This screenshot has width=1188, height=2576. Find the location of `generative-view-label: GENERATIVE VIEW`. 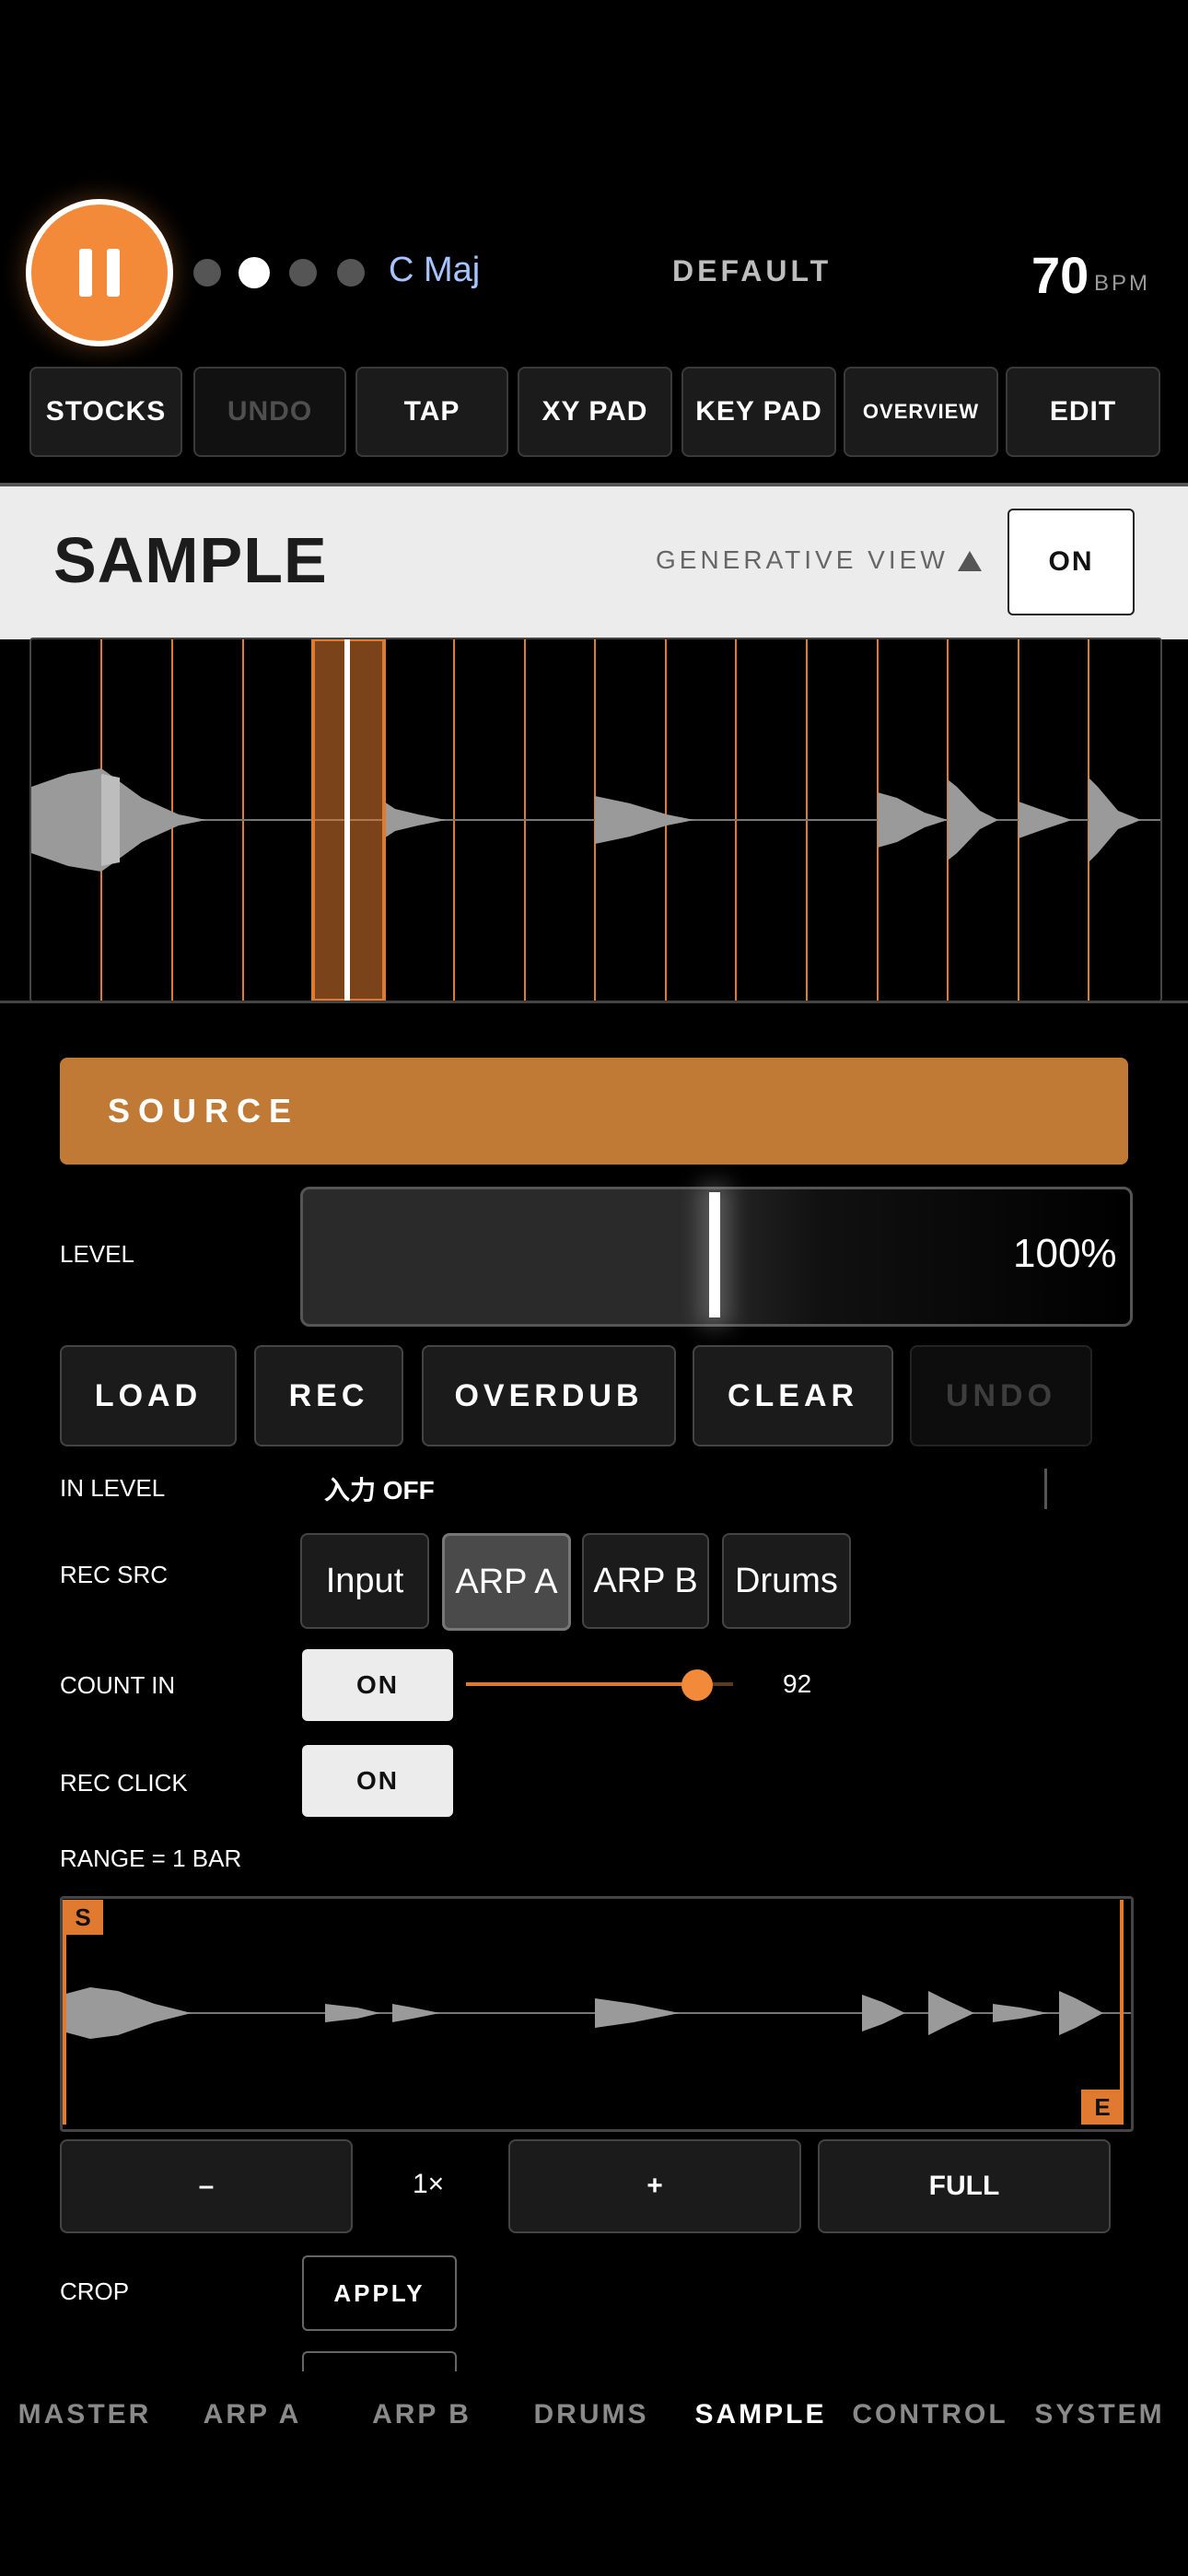

generative-view-label: GENERATIVE VIEW is located at coordinates (802, 560).